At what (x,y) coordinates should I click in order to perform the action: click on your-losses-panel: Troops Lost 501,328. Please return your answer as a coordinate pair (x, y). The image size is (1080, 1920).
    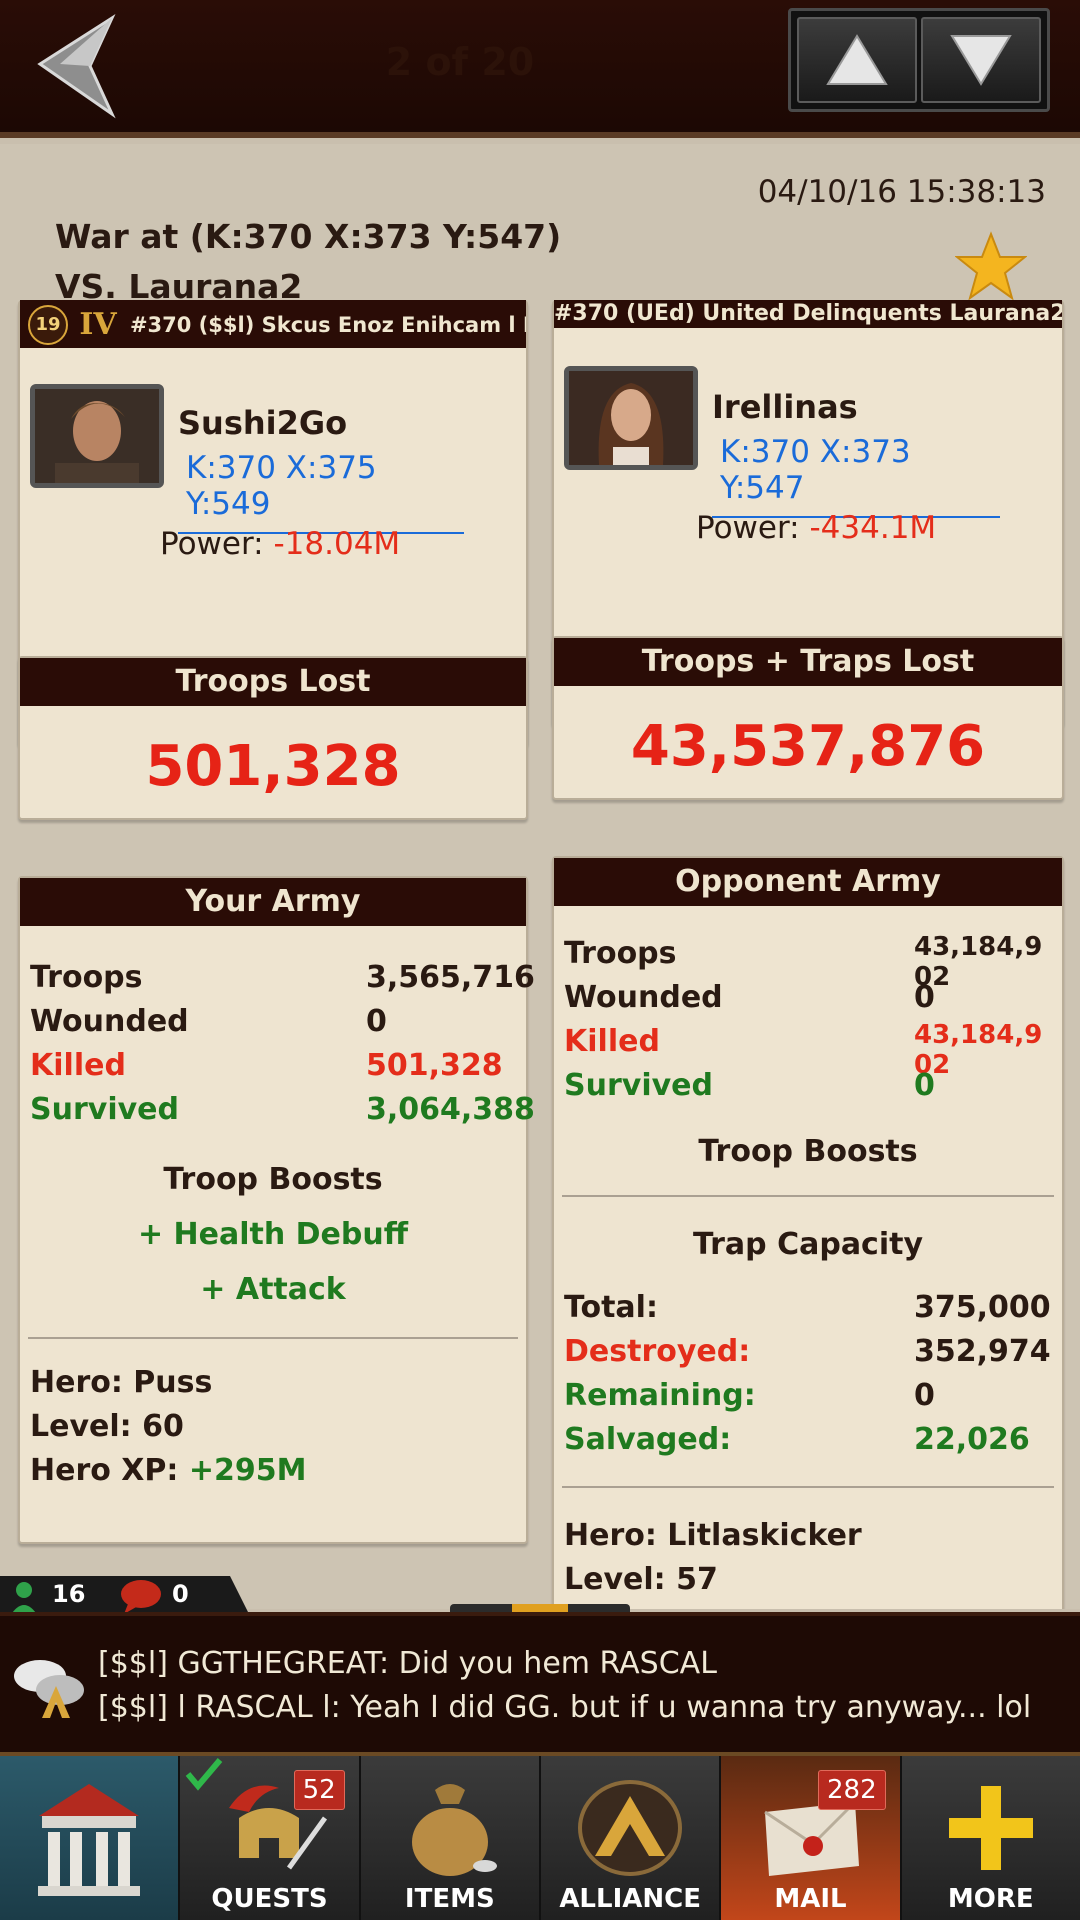
    Looking at the image, I should click on (273, 738).